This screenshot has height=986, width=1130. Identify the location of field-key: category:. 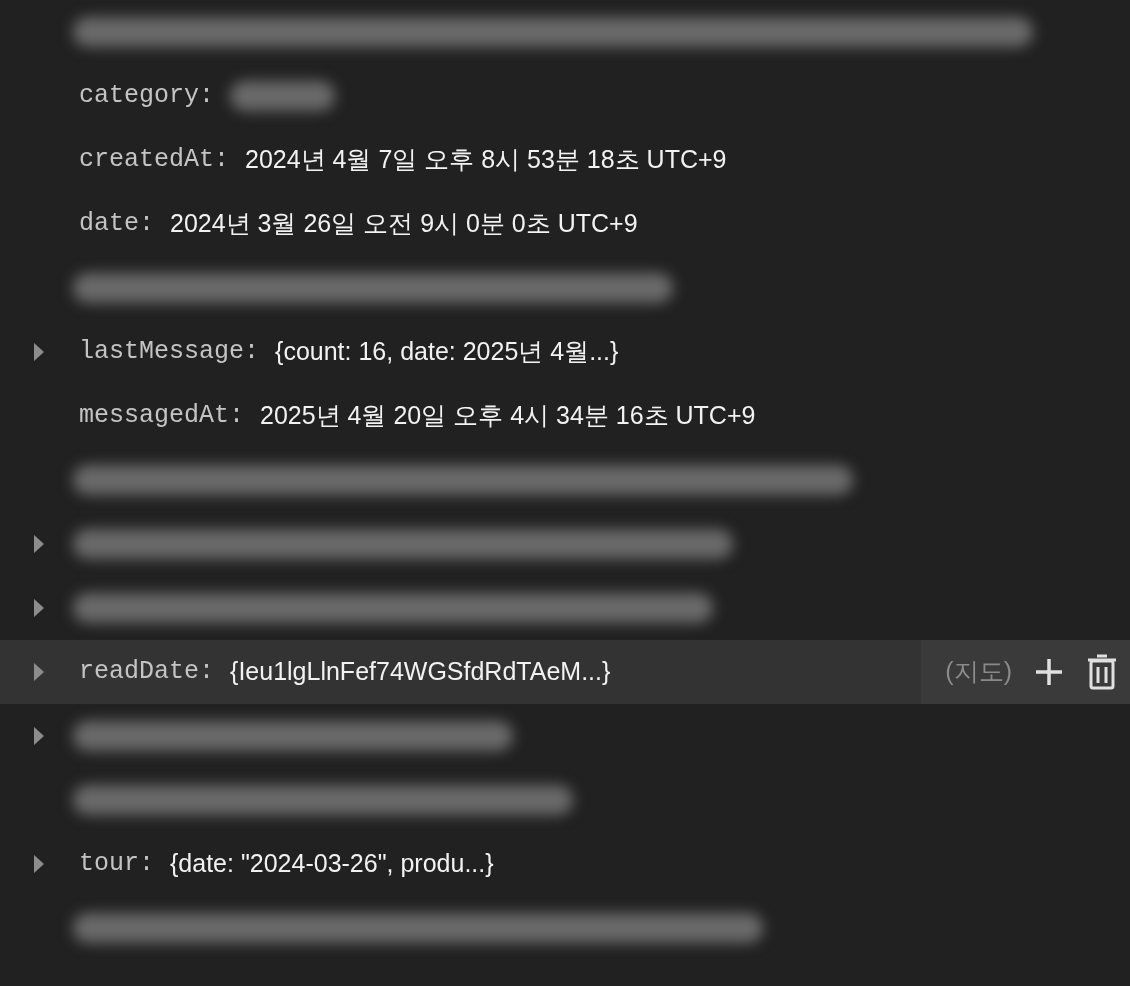
(147, 96).